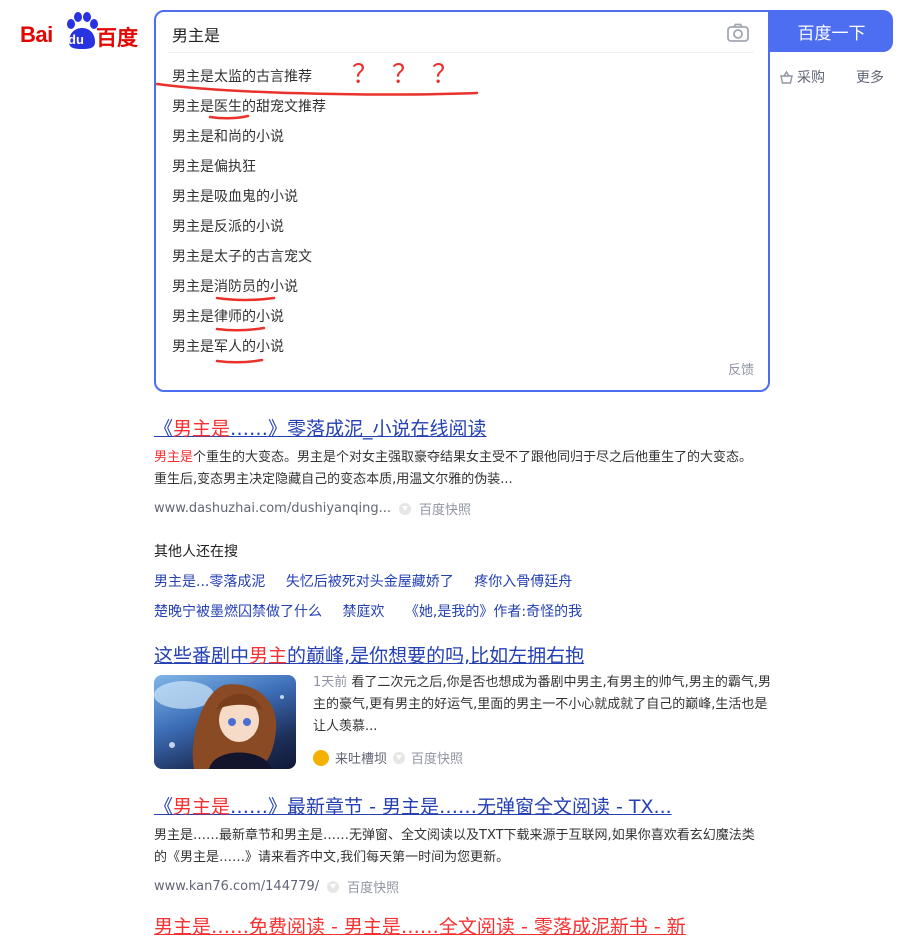 This screenshot has width=918, height=939. Describe the element at coordinates (249, 227) in the screenshot. I see `suggestion-text: 反派的小说` at that location.